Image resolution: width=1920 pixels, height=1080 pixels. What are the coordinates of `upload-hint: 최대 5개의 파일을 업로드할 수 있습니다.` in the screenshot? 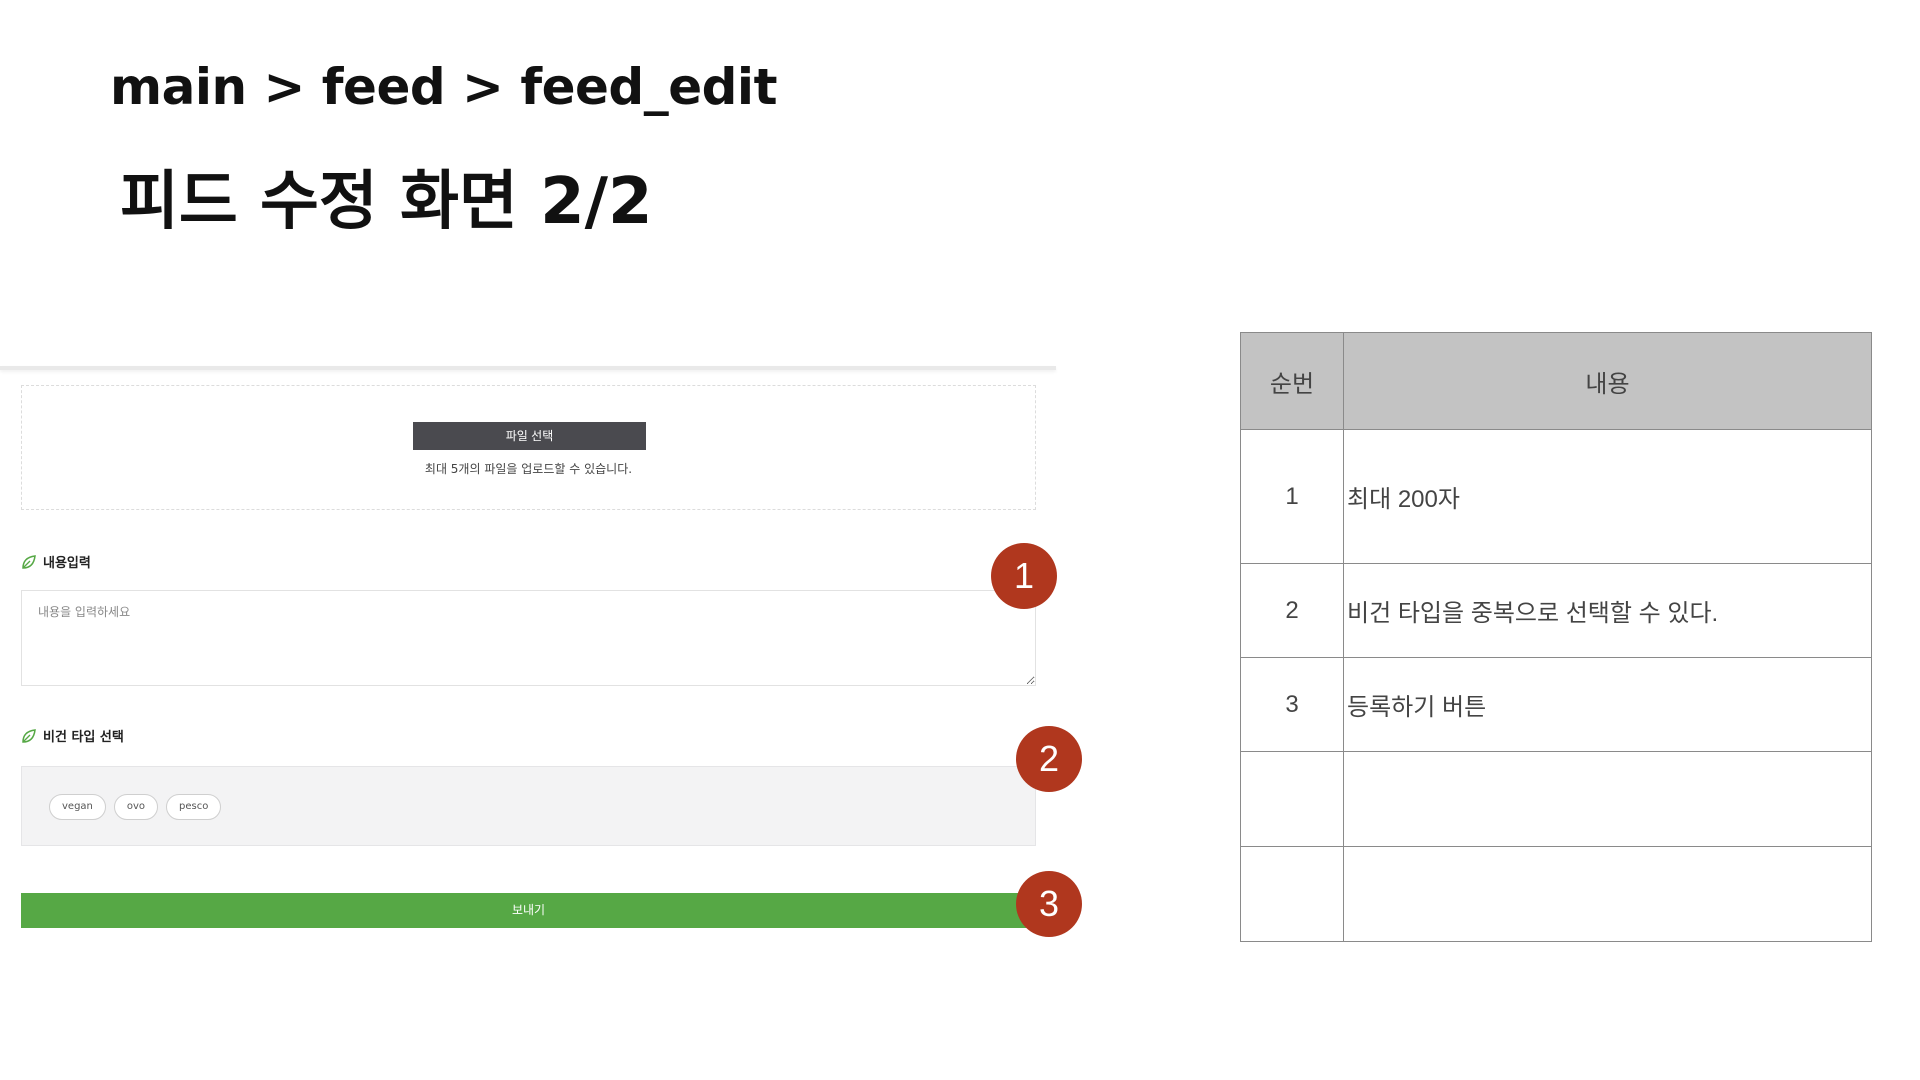 It's located at (528, 469).